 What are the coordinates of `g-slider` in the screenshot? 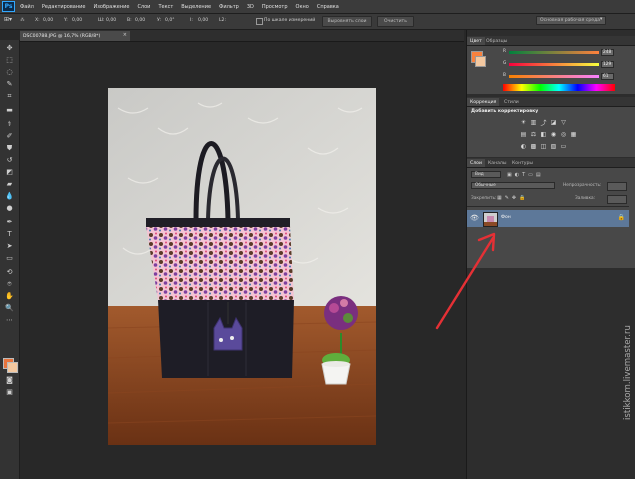 It's located at (554, 64).